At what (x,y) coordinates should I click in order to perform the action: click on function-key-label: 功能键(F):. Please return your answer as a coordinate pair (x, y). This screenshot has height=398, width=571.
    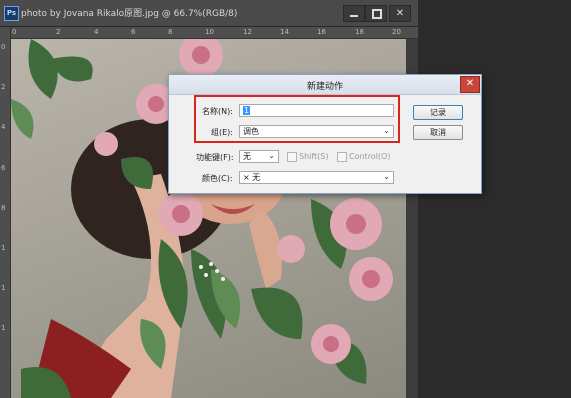
    Looking at the image, I should click on (215, 157).